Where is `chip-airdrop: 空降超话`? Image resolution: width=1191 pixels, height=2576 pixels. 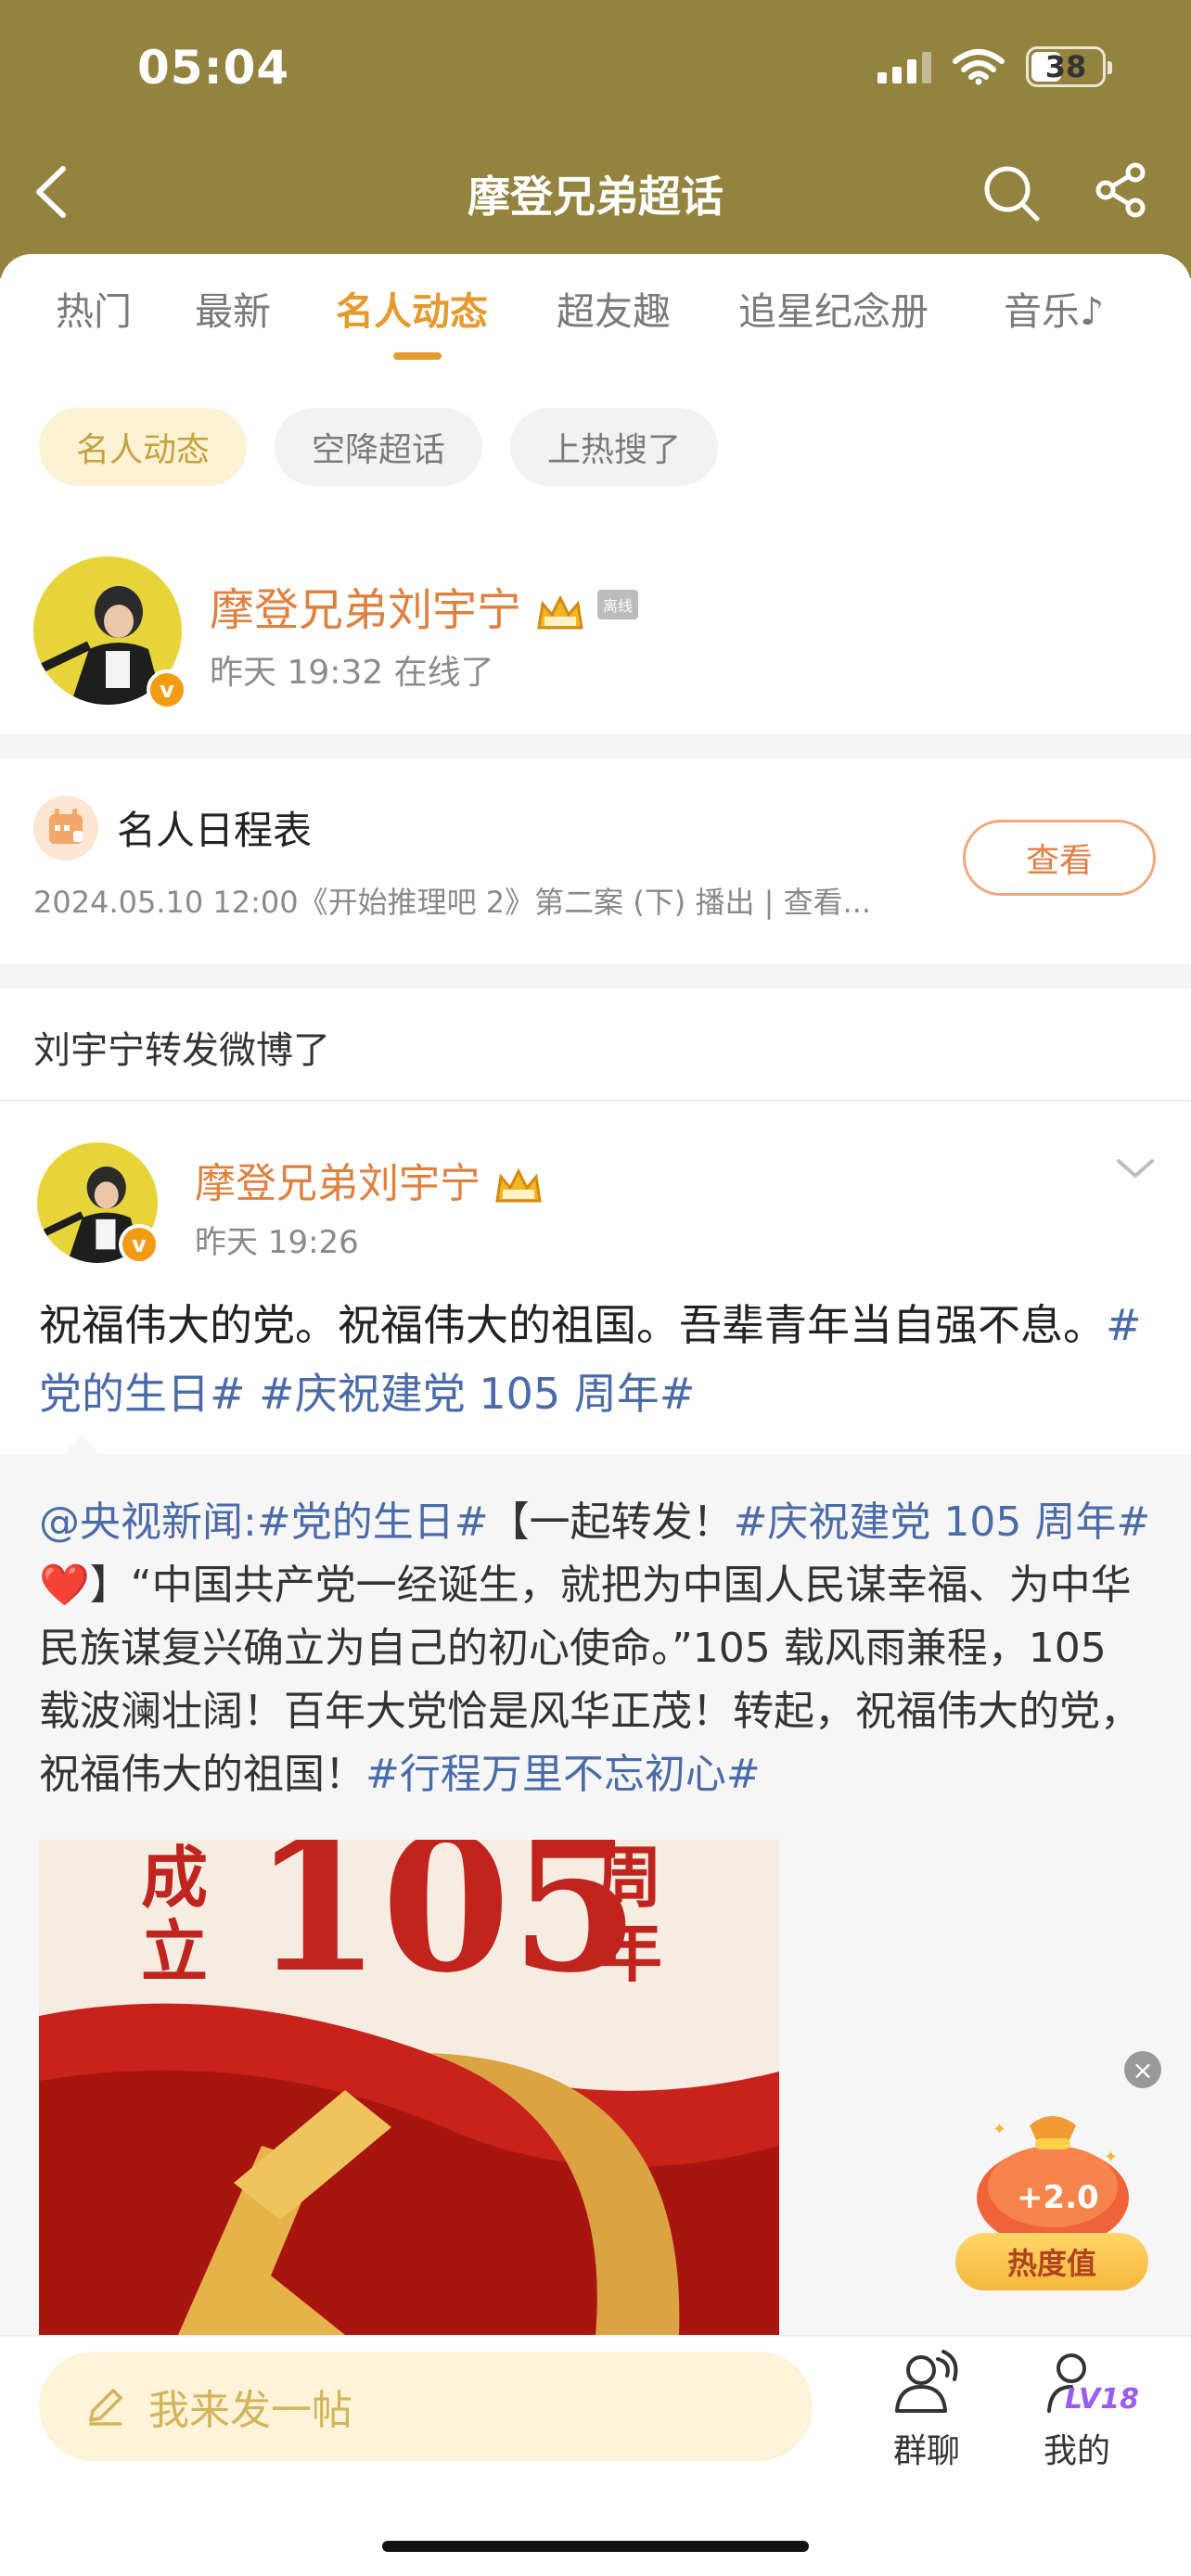 chip-airdrop: 空降超话 is located at coordinates (379, 447).